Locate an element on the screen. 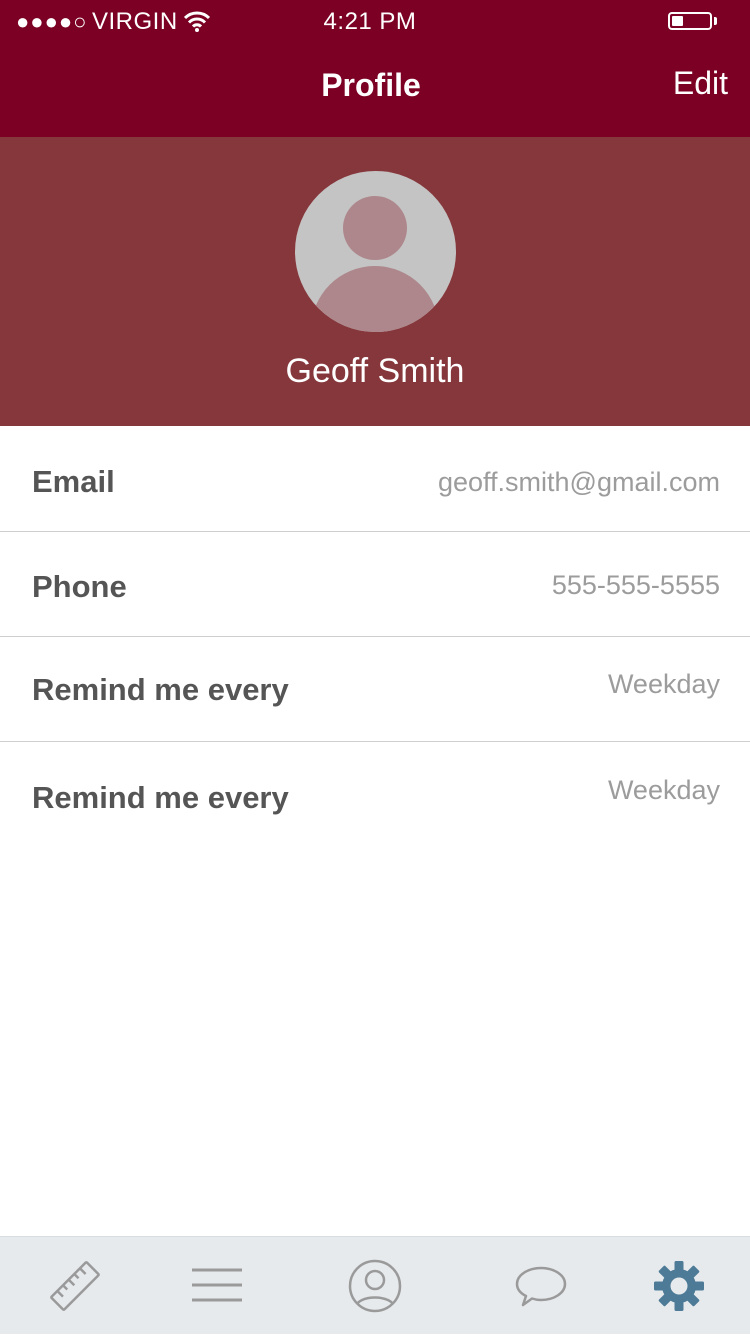 This screenshot has width=750, height=1335. phone-label: Phone is located at coordinates (79, 586).